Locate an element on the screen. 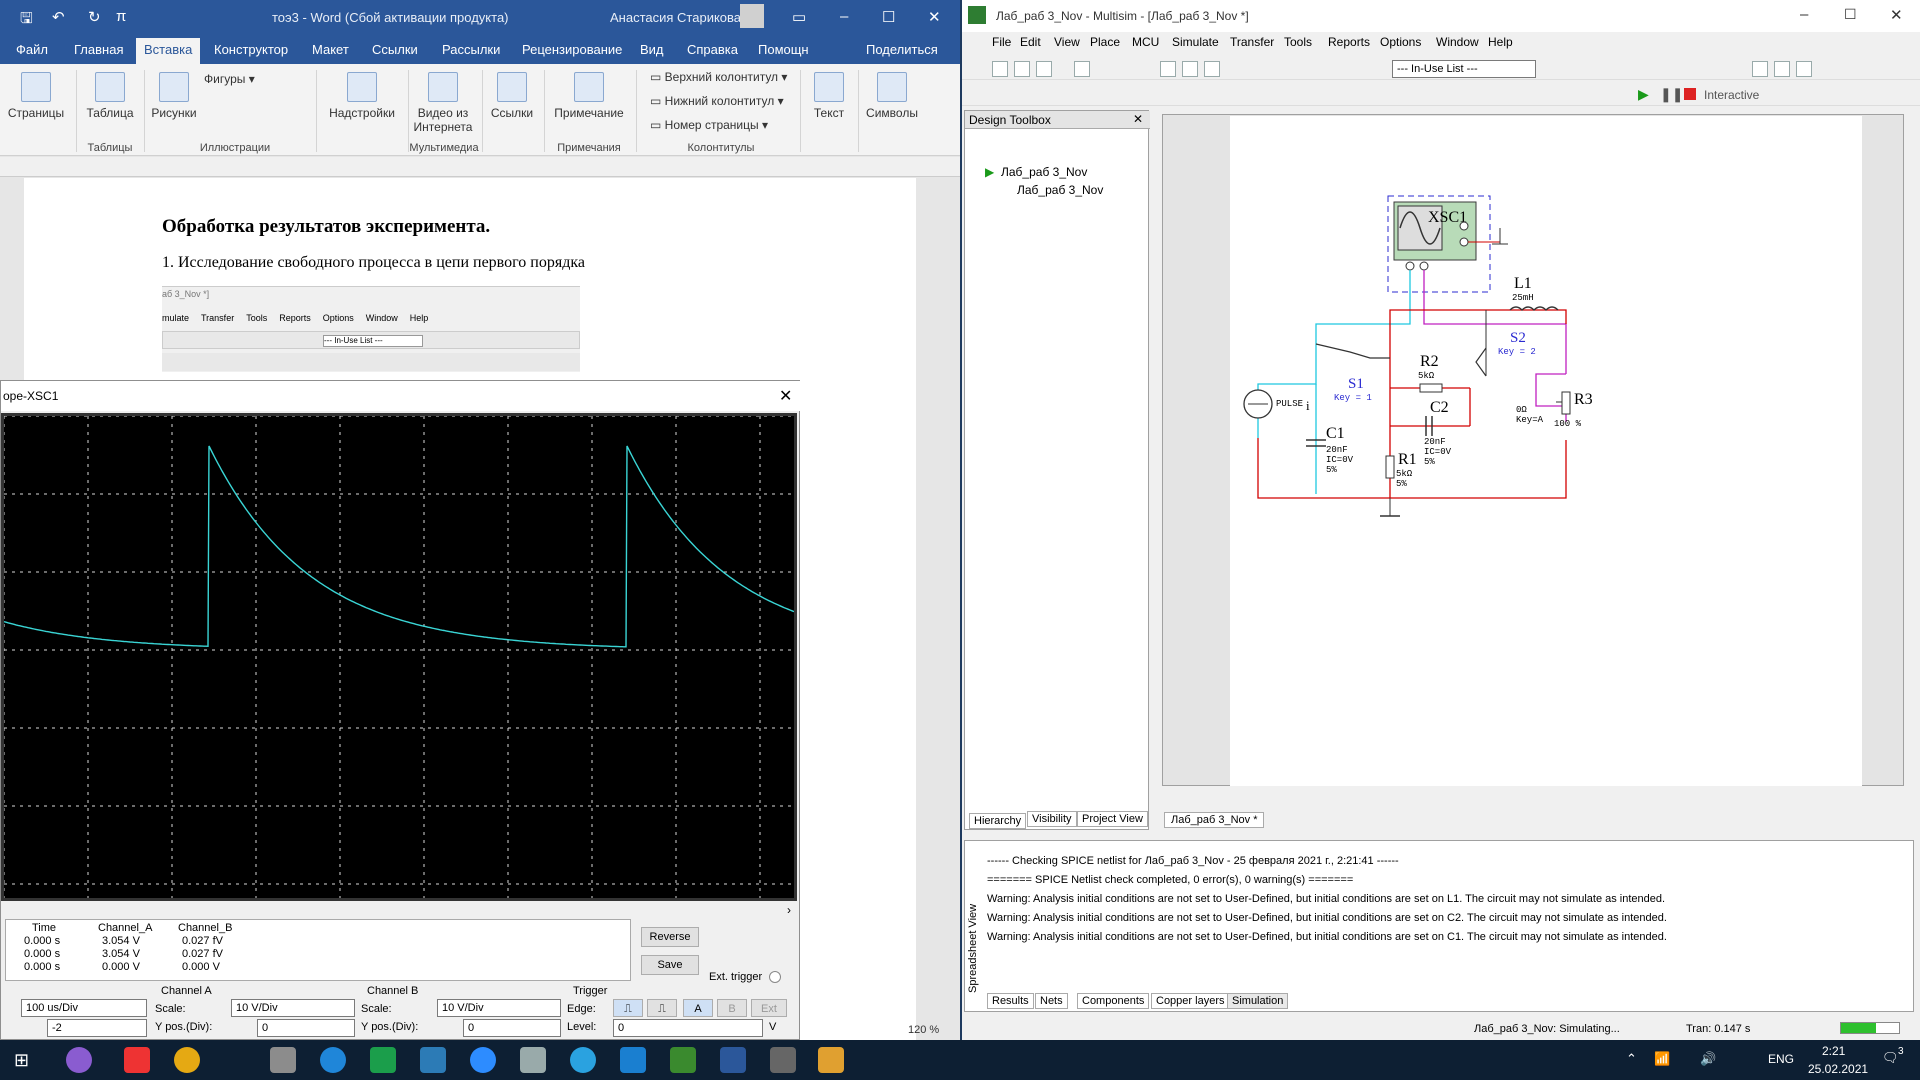  header-button: ▭ Верхний колонтитул ▾ is located at coordinates (720, 77).